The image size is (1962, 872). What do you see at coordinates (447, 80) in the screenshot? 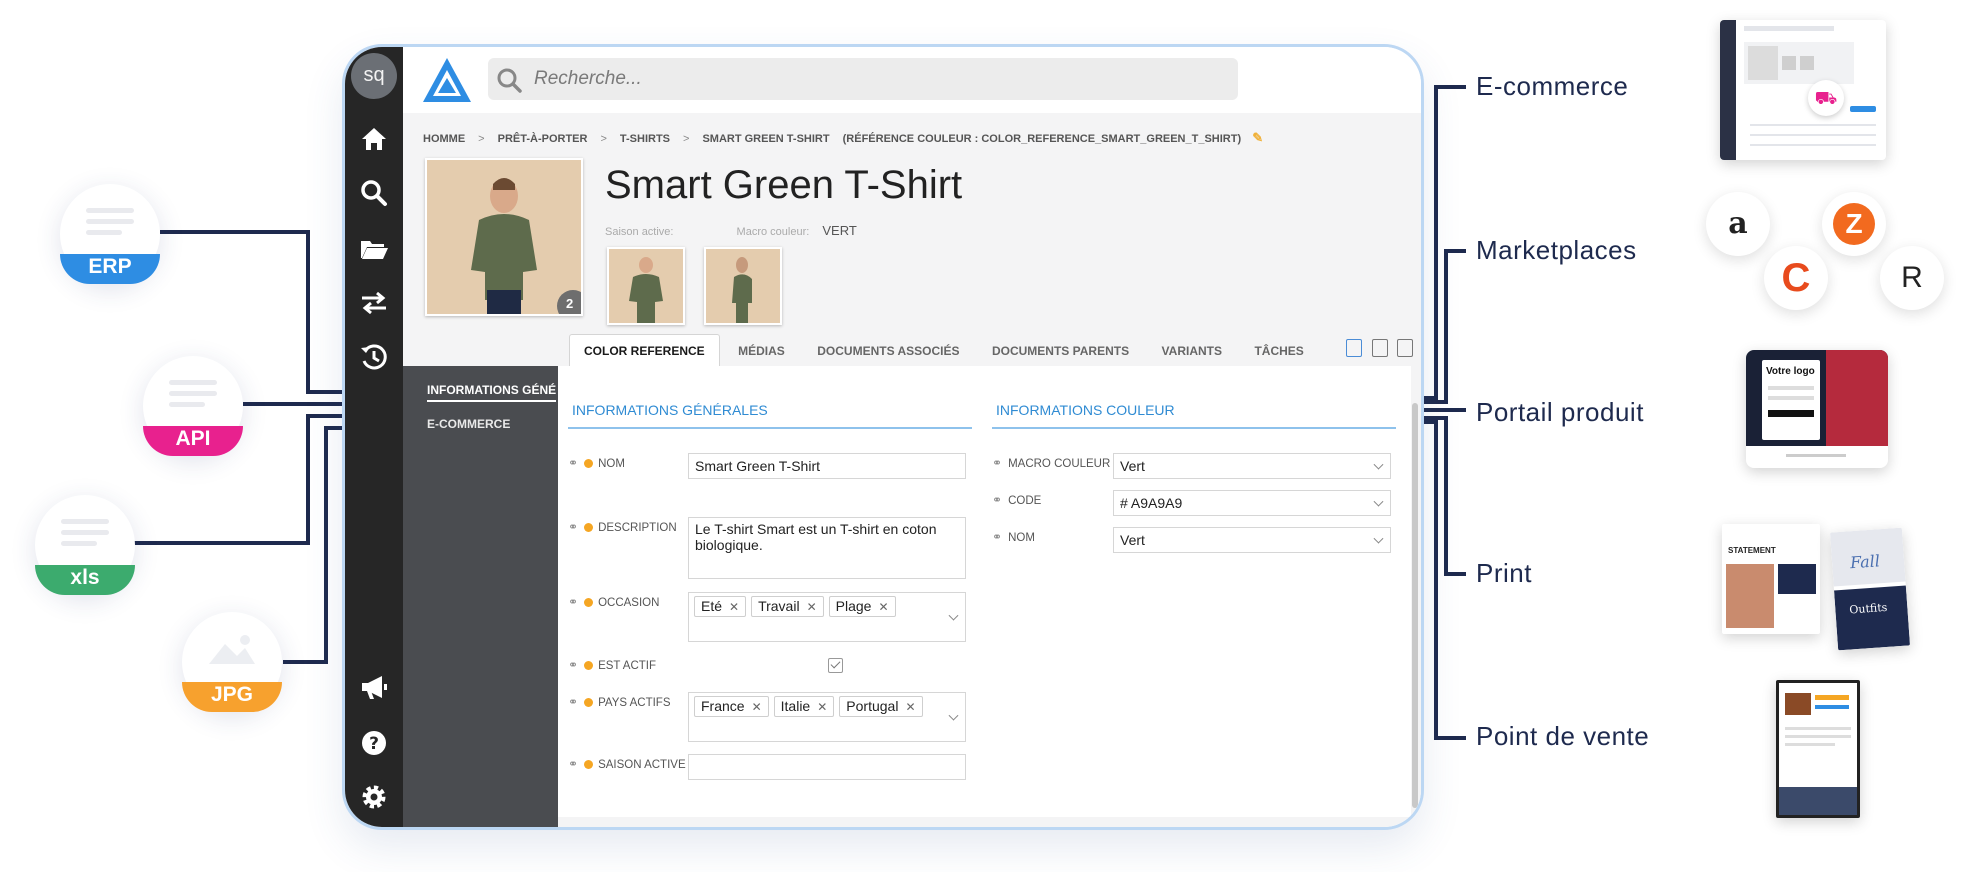
I see `app-logo` at bounding box center [447, 80].